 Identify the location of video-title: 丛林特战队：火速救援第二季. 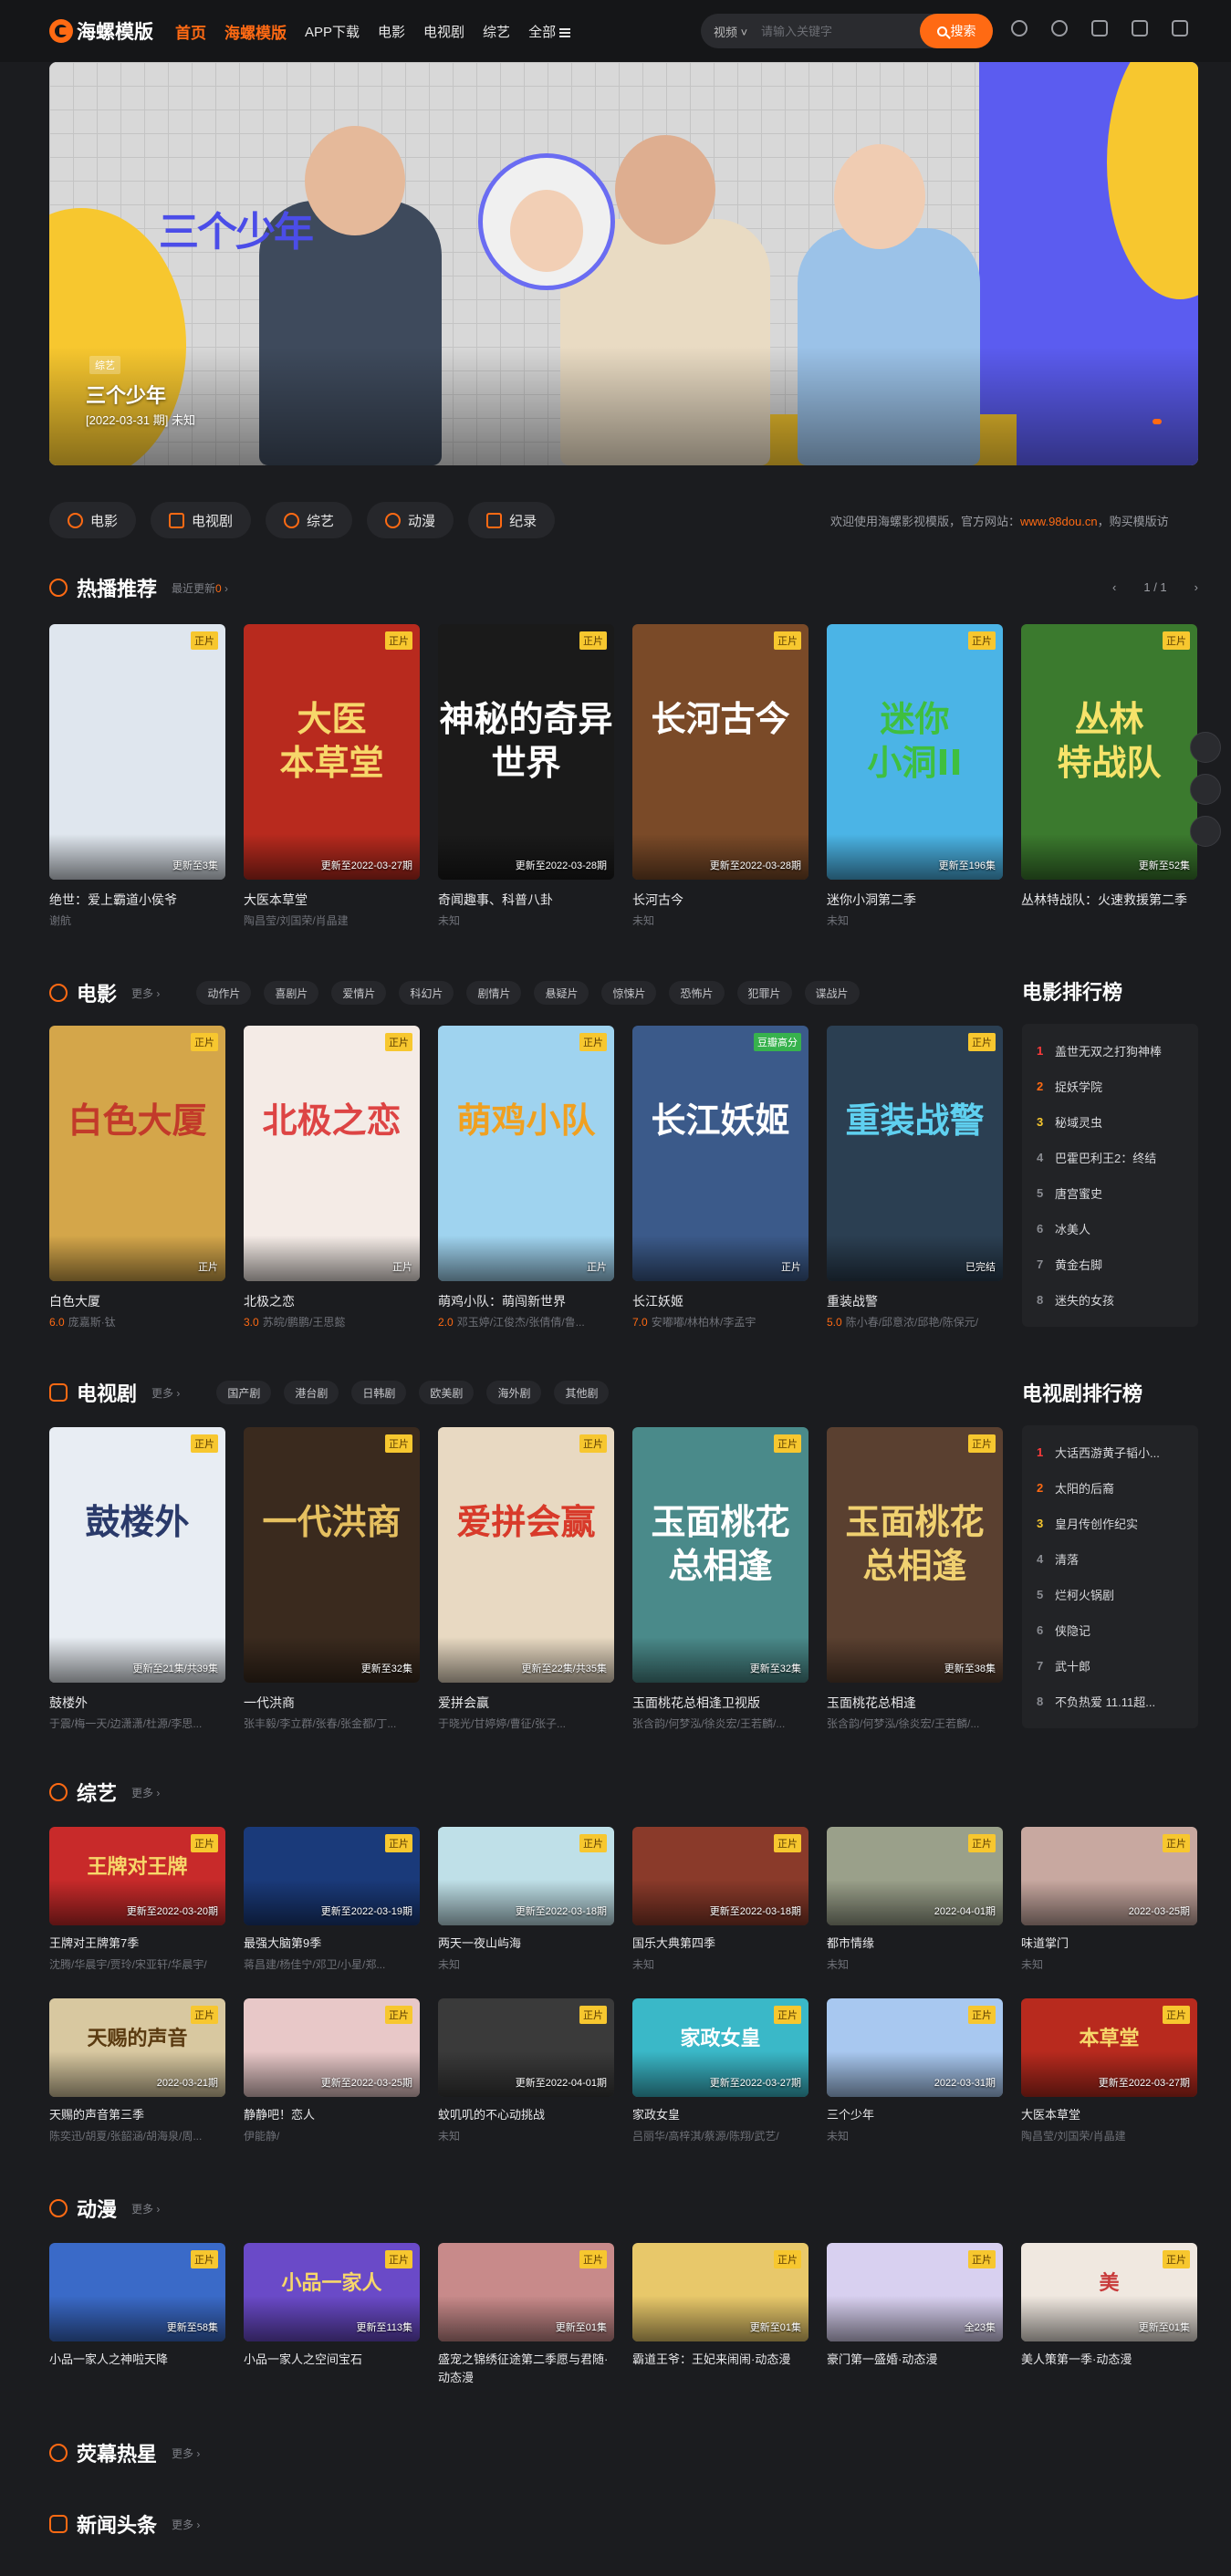
(1109, 900).